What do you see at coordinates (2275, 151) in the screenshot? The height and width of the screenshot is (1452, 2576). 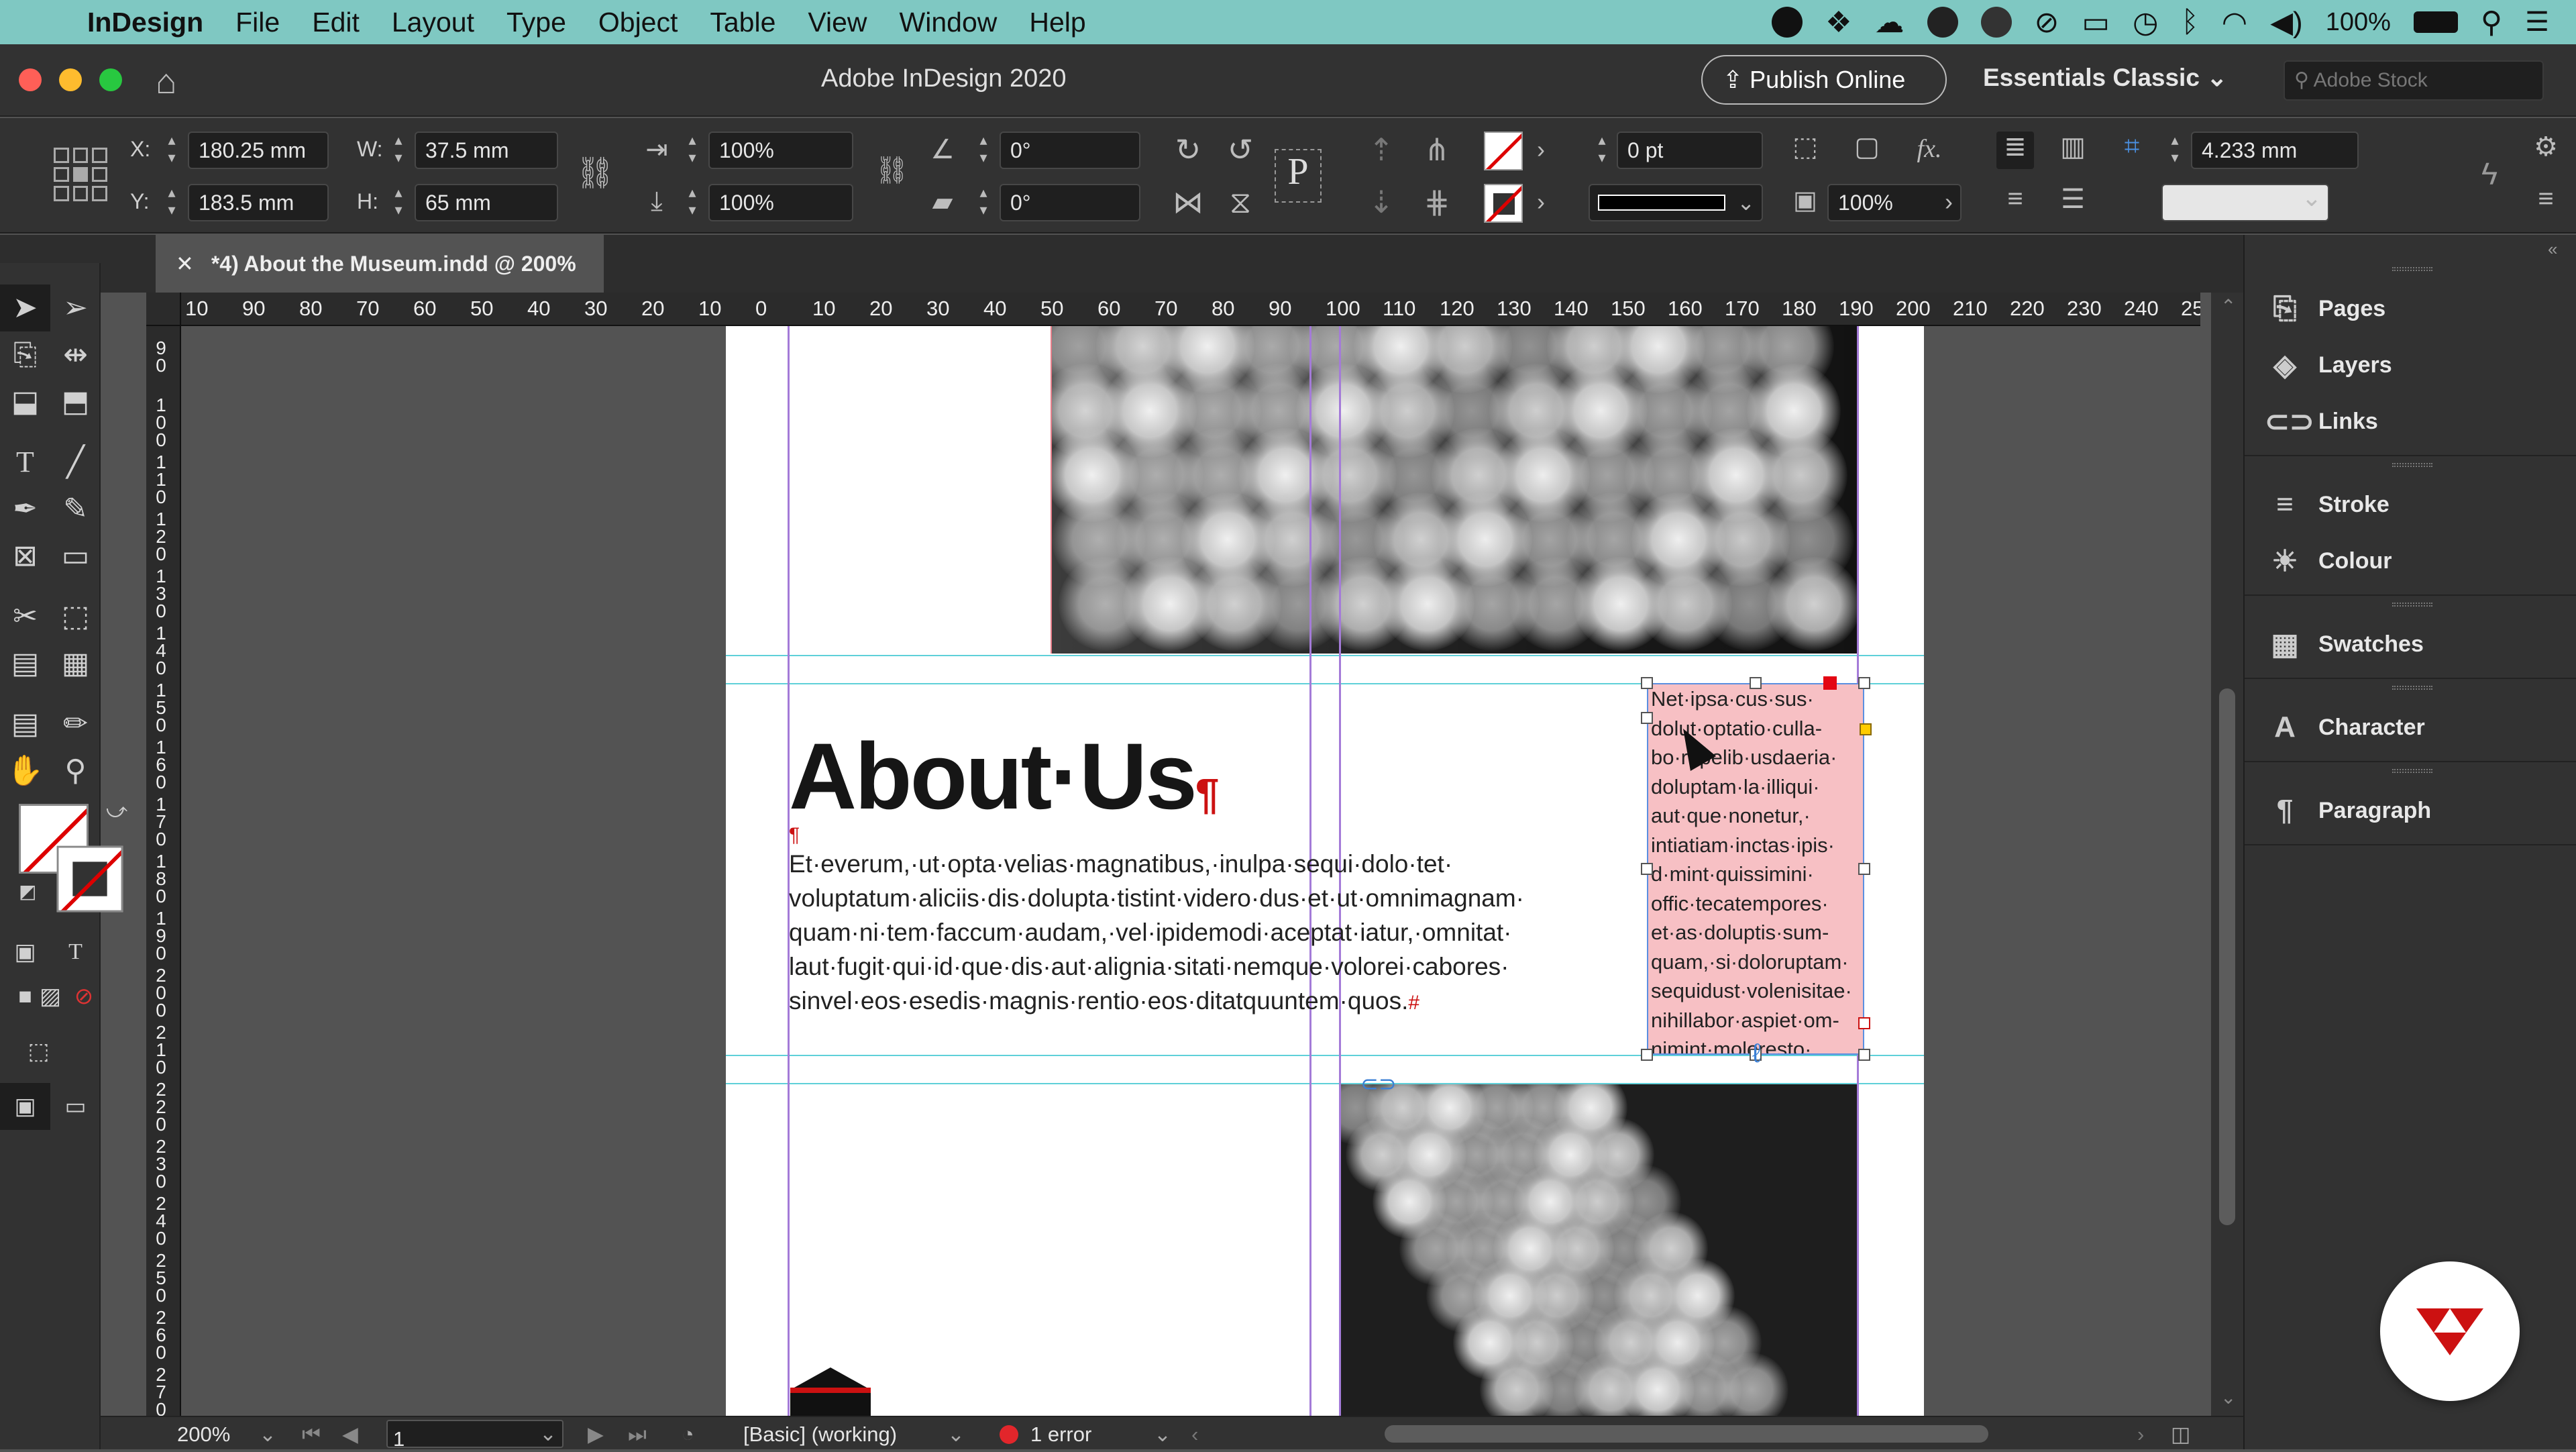 I see `gutter-field: 4.233 mm` at bounding box center [2275, 151].